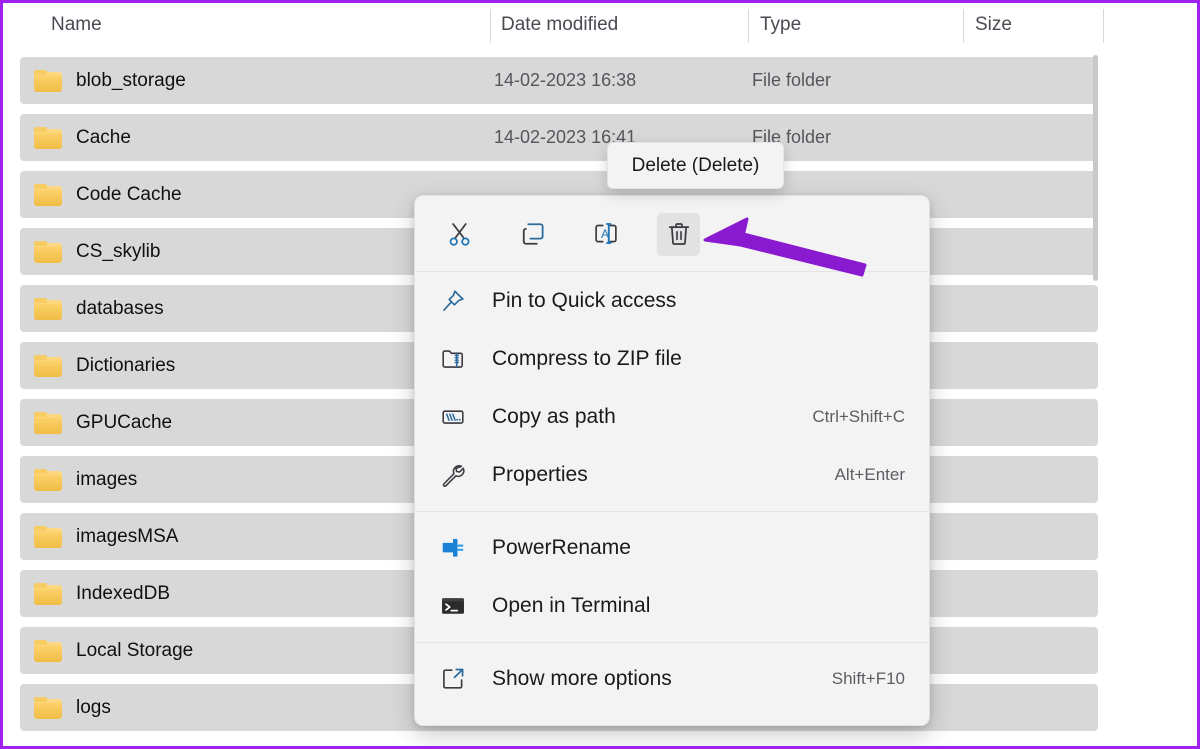 The height and width of the screenshot is (749, 1200). What do you see at coordinates (1103, 26) in the screenshot?
I see `column-divider` at bounding box center [1103, 26].